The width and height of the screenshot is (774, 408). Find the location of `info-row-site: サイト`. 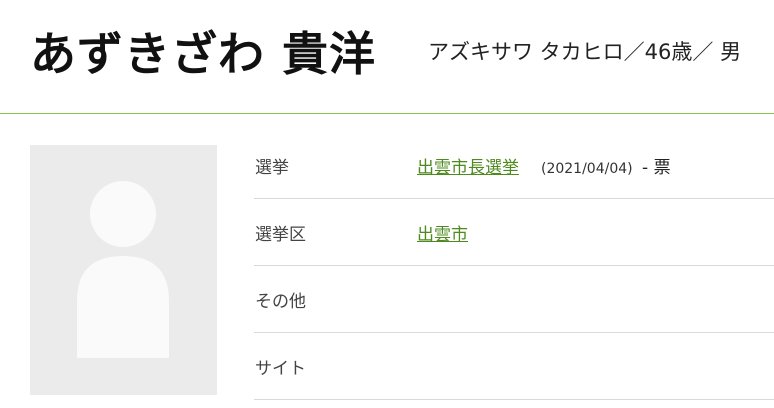

info-row-site: サイト is located at coordinates (514, 366).